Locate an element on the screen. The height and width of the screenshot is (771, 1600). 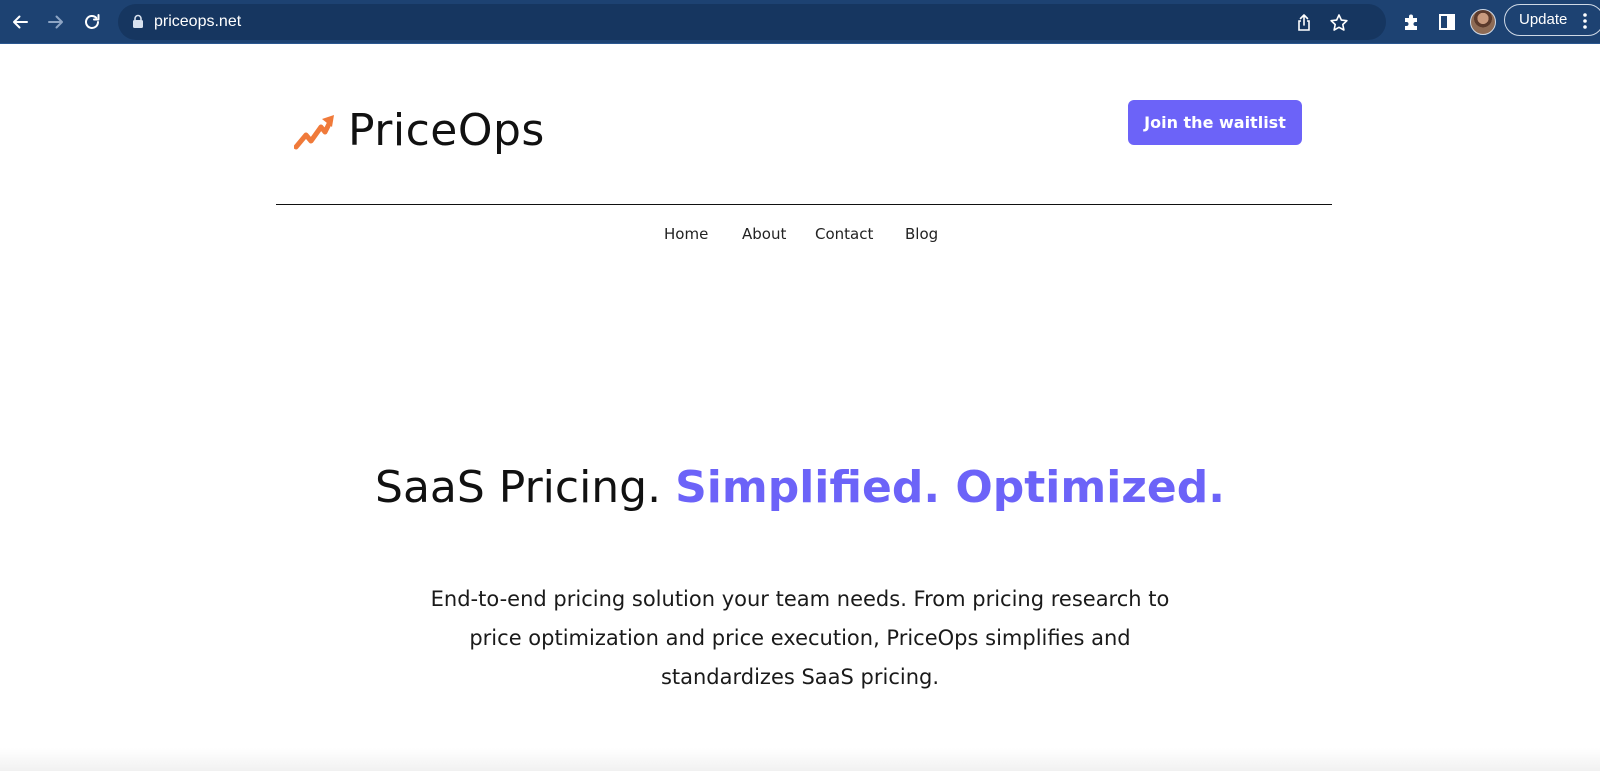
main-nav: Home About Contact Blog is located at coordinates (800, 235).